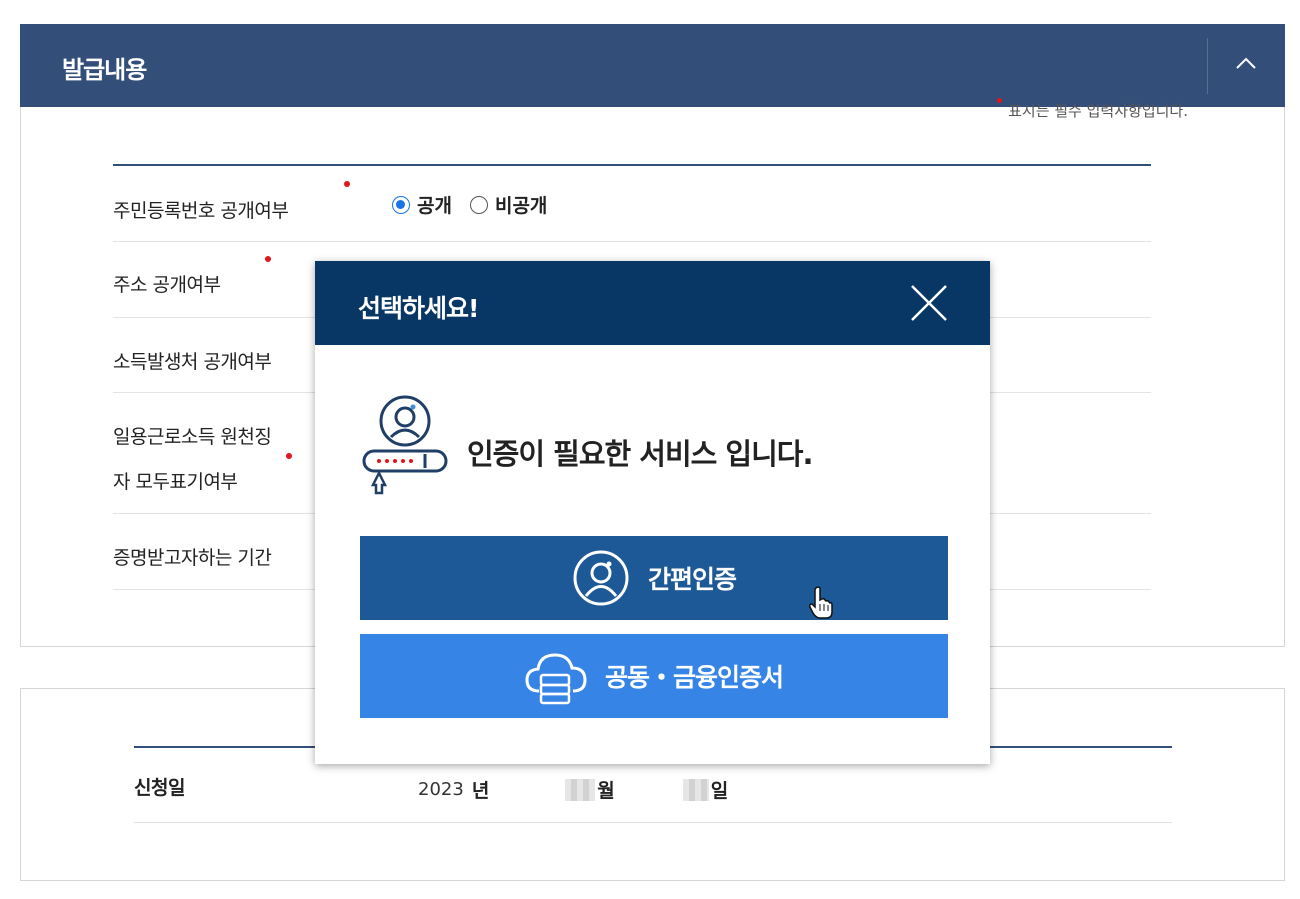 Image resolution: width=1300 pixels, height=899 pixels. Describe the element at coordinates (159, 788) in the screenshot. I see `application-date-label: 신청일` at that location.